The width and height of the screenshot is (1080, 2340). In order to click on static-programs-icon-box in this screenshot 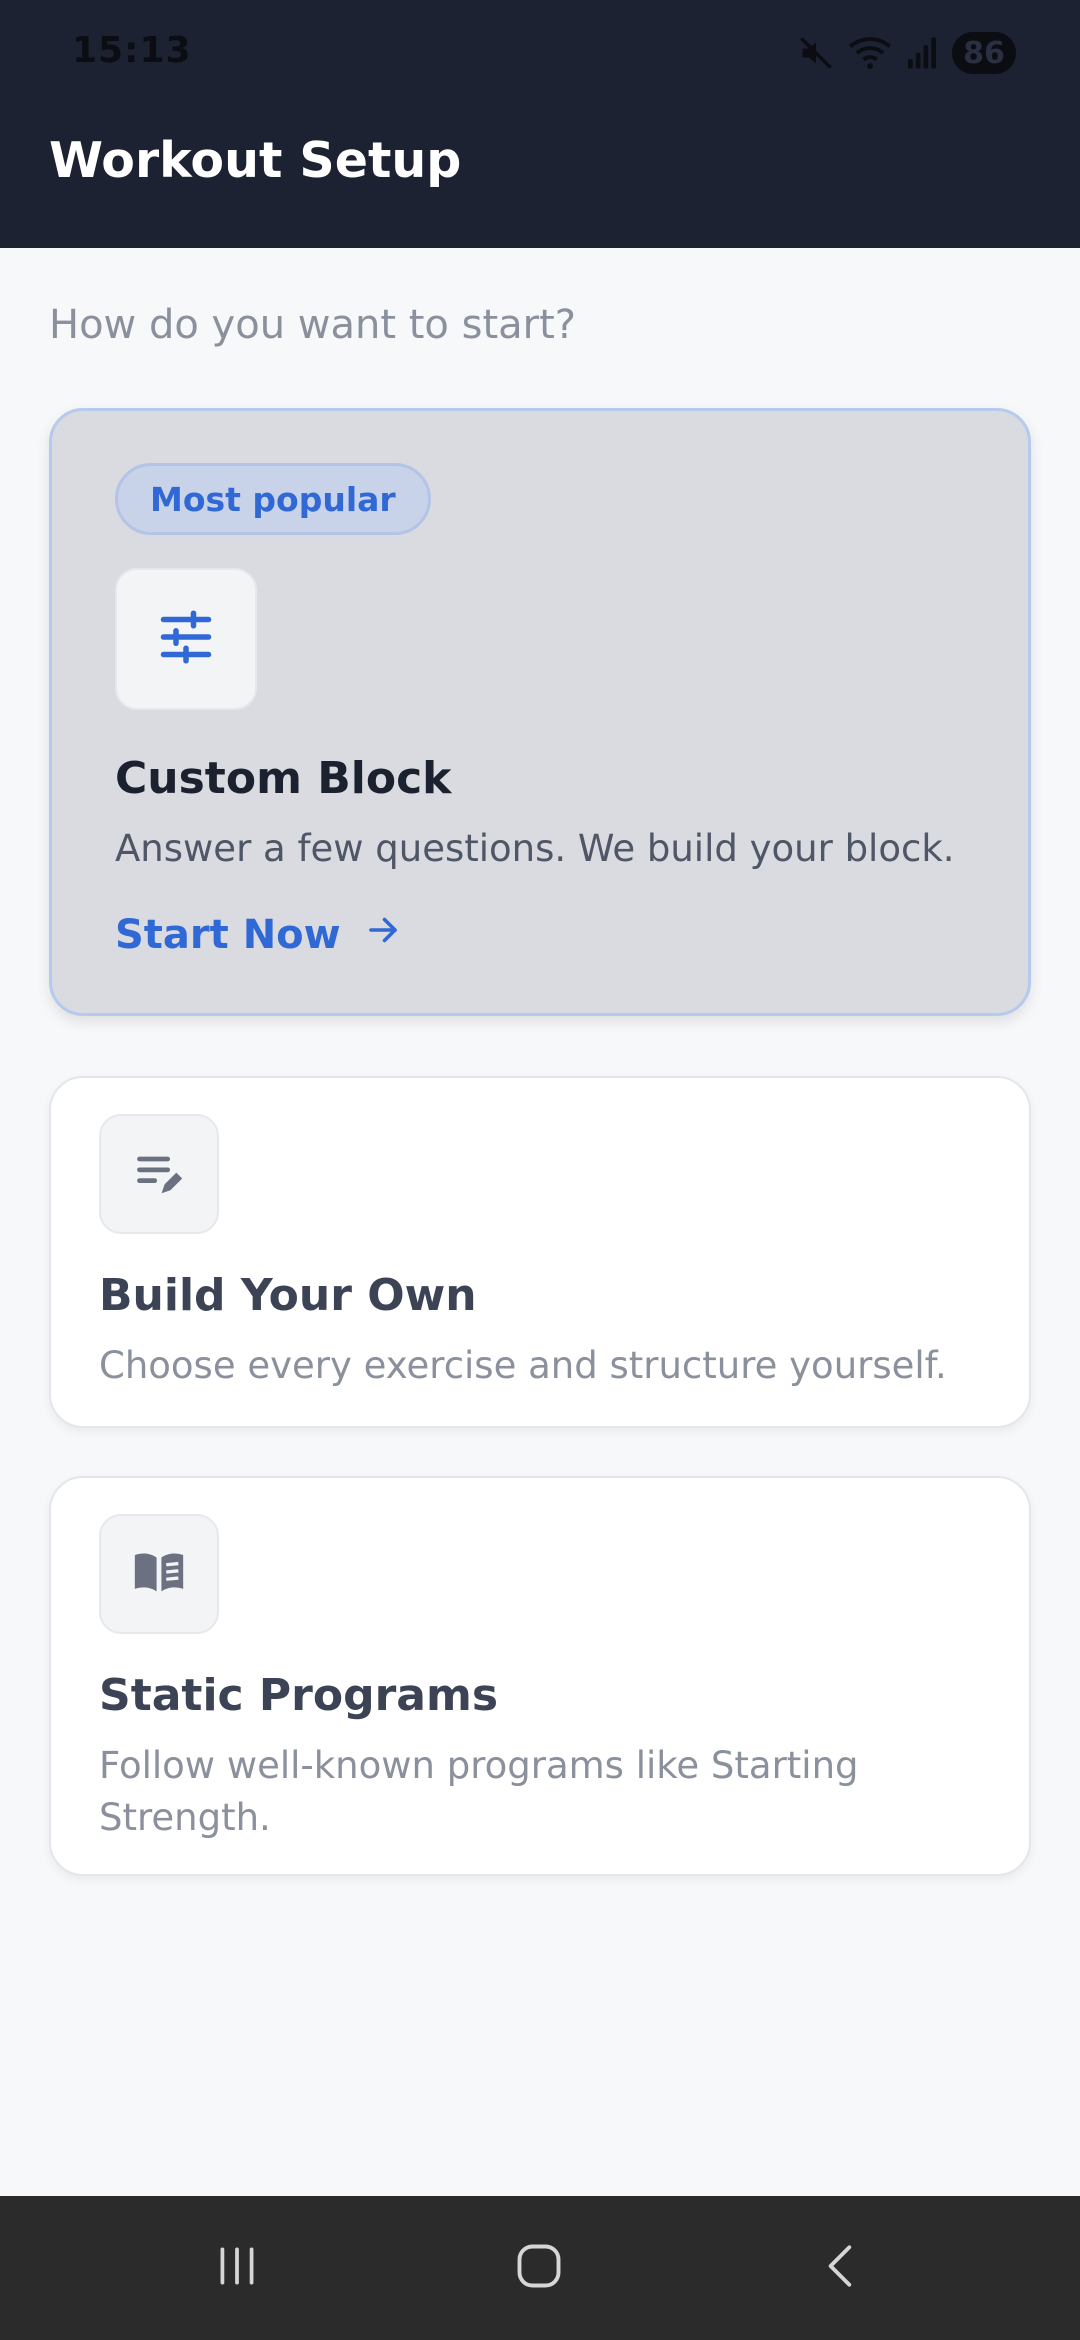, I will do `click(159, 1574)`.